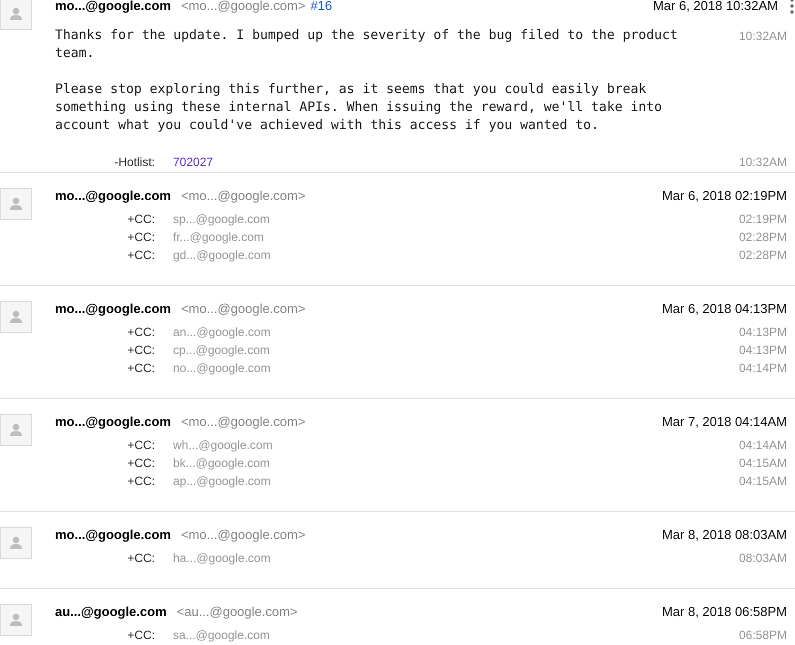 Image resolution: width=795 pixels, height=645 pixels. What do you see at coordinates (222, 255) in the screenshot?
I see `cc-email: gd...@google.com` at bounding box center [222, 255].